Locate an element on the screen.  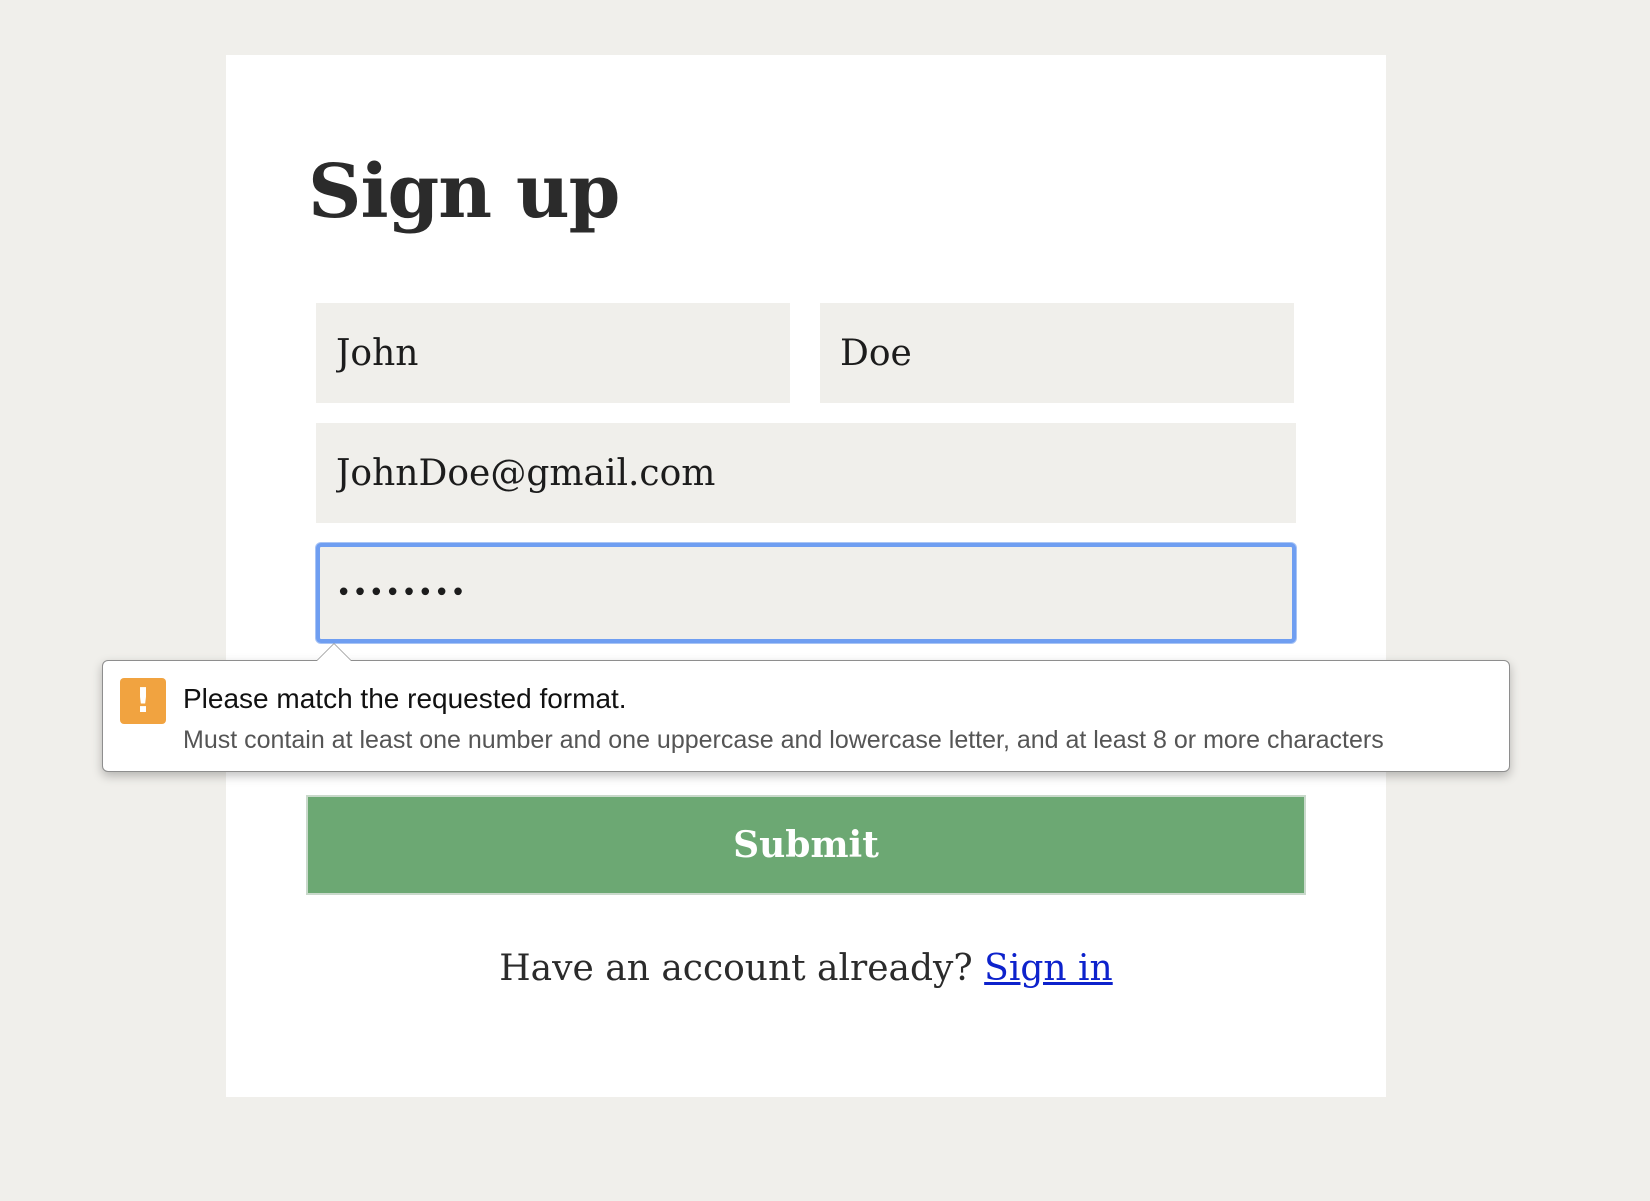
page-title: Sign up is located at coordinates (464, 192).